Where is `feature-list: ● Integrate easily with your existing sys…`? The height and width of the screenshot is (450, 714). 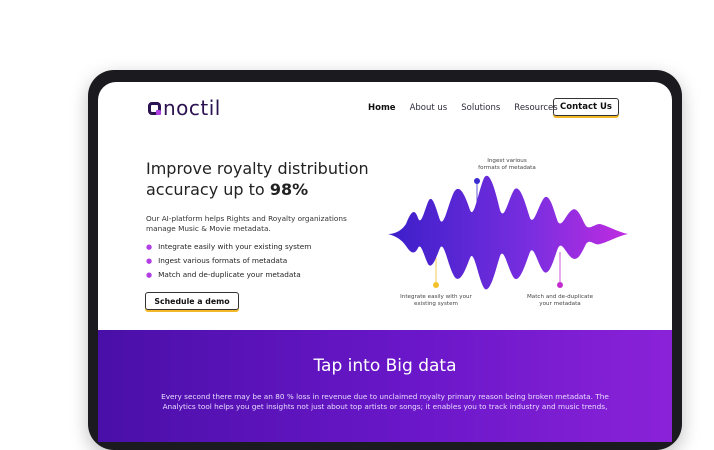 feature-list: ● Integrate easily with your existing sys… is located at coordinates (228, 261).